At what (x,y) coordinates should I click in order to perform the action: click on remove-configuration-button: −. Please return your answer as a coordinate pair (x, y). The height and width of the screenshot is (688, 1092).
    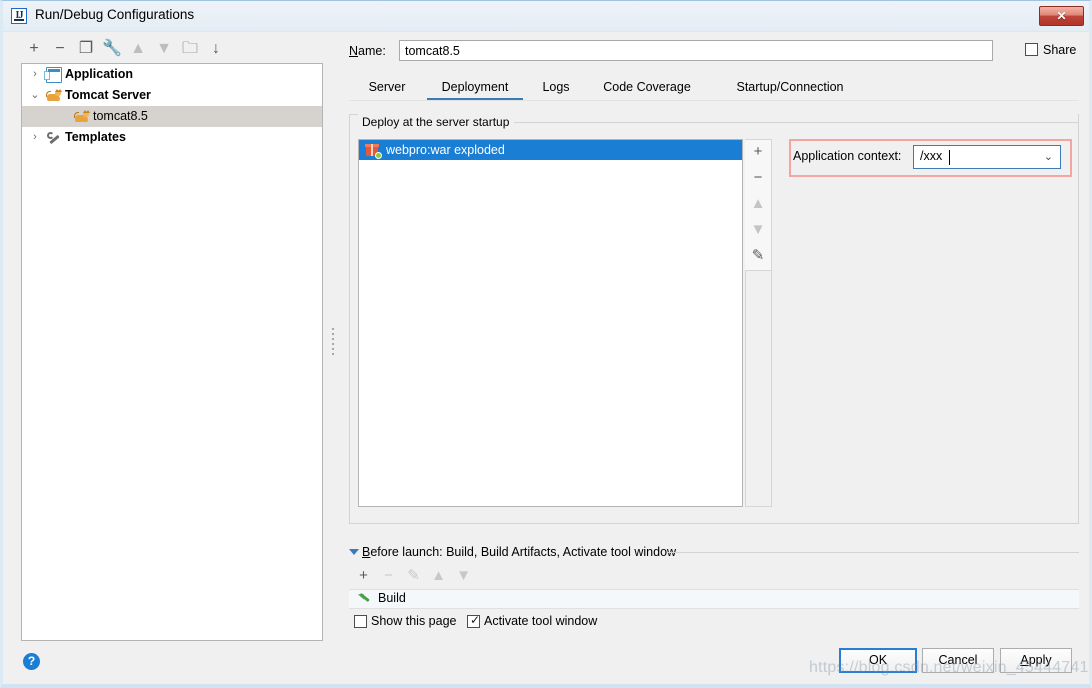
    Looking at the image, I should click on (60, 50).